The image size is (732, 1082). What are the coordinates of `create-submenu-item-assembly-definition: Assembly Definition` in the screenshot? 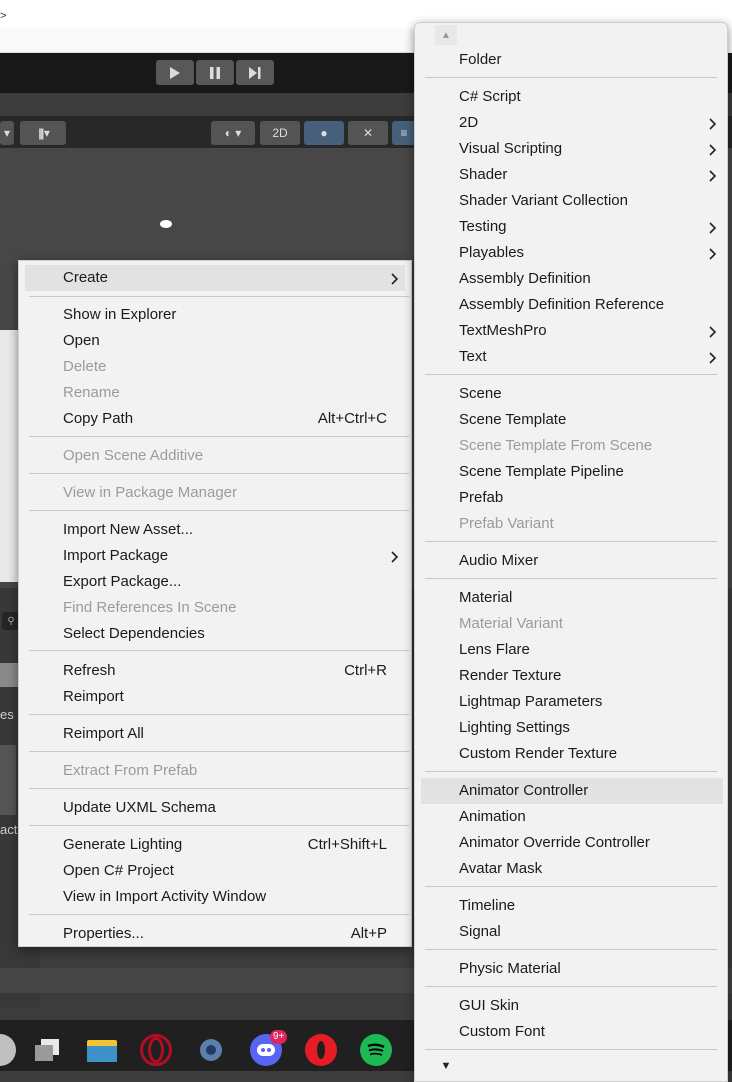 It's located at (572, 279).